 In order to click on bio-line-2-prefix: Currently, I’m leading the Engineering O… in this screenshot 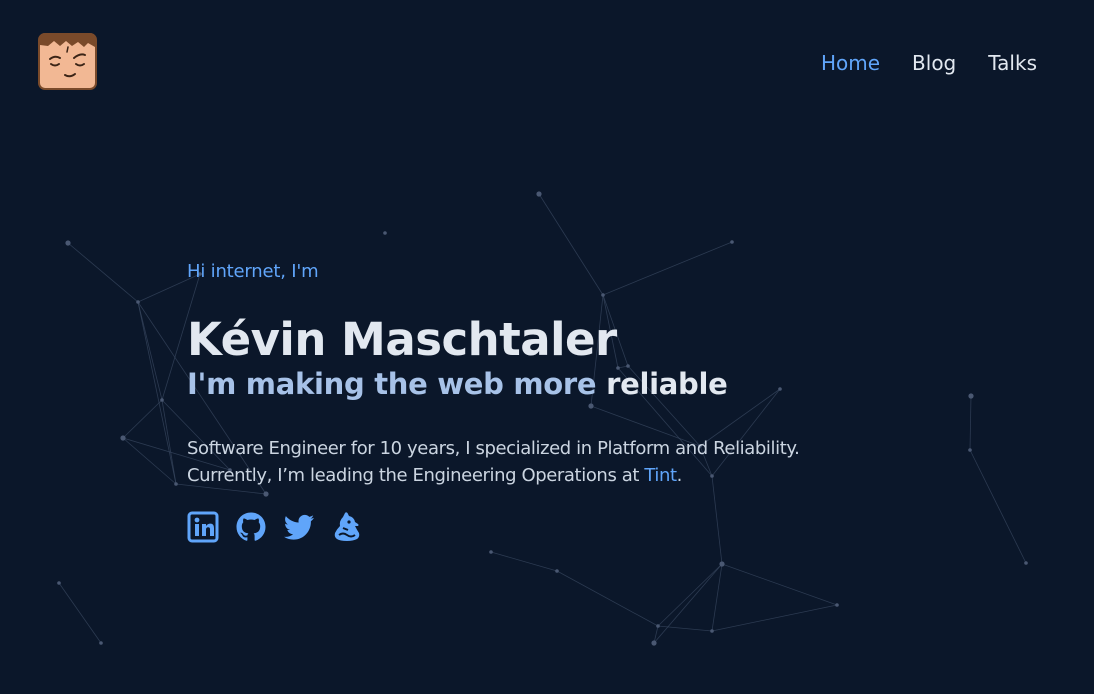, I will do `click(413, 475)`.